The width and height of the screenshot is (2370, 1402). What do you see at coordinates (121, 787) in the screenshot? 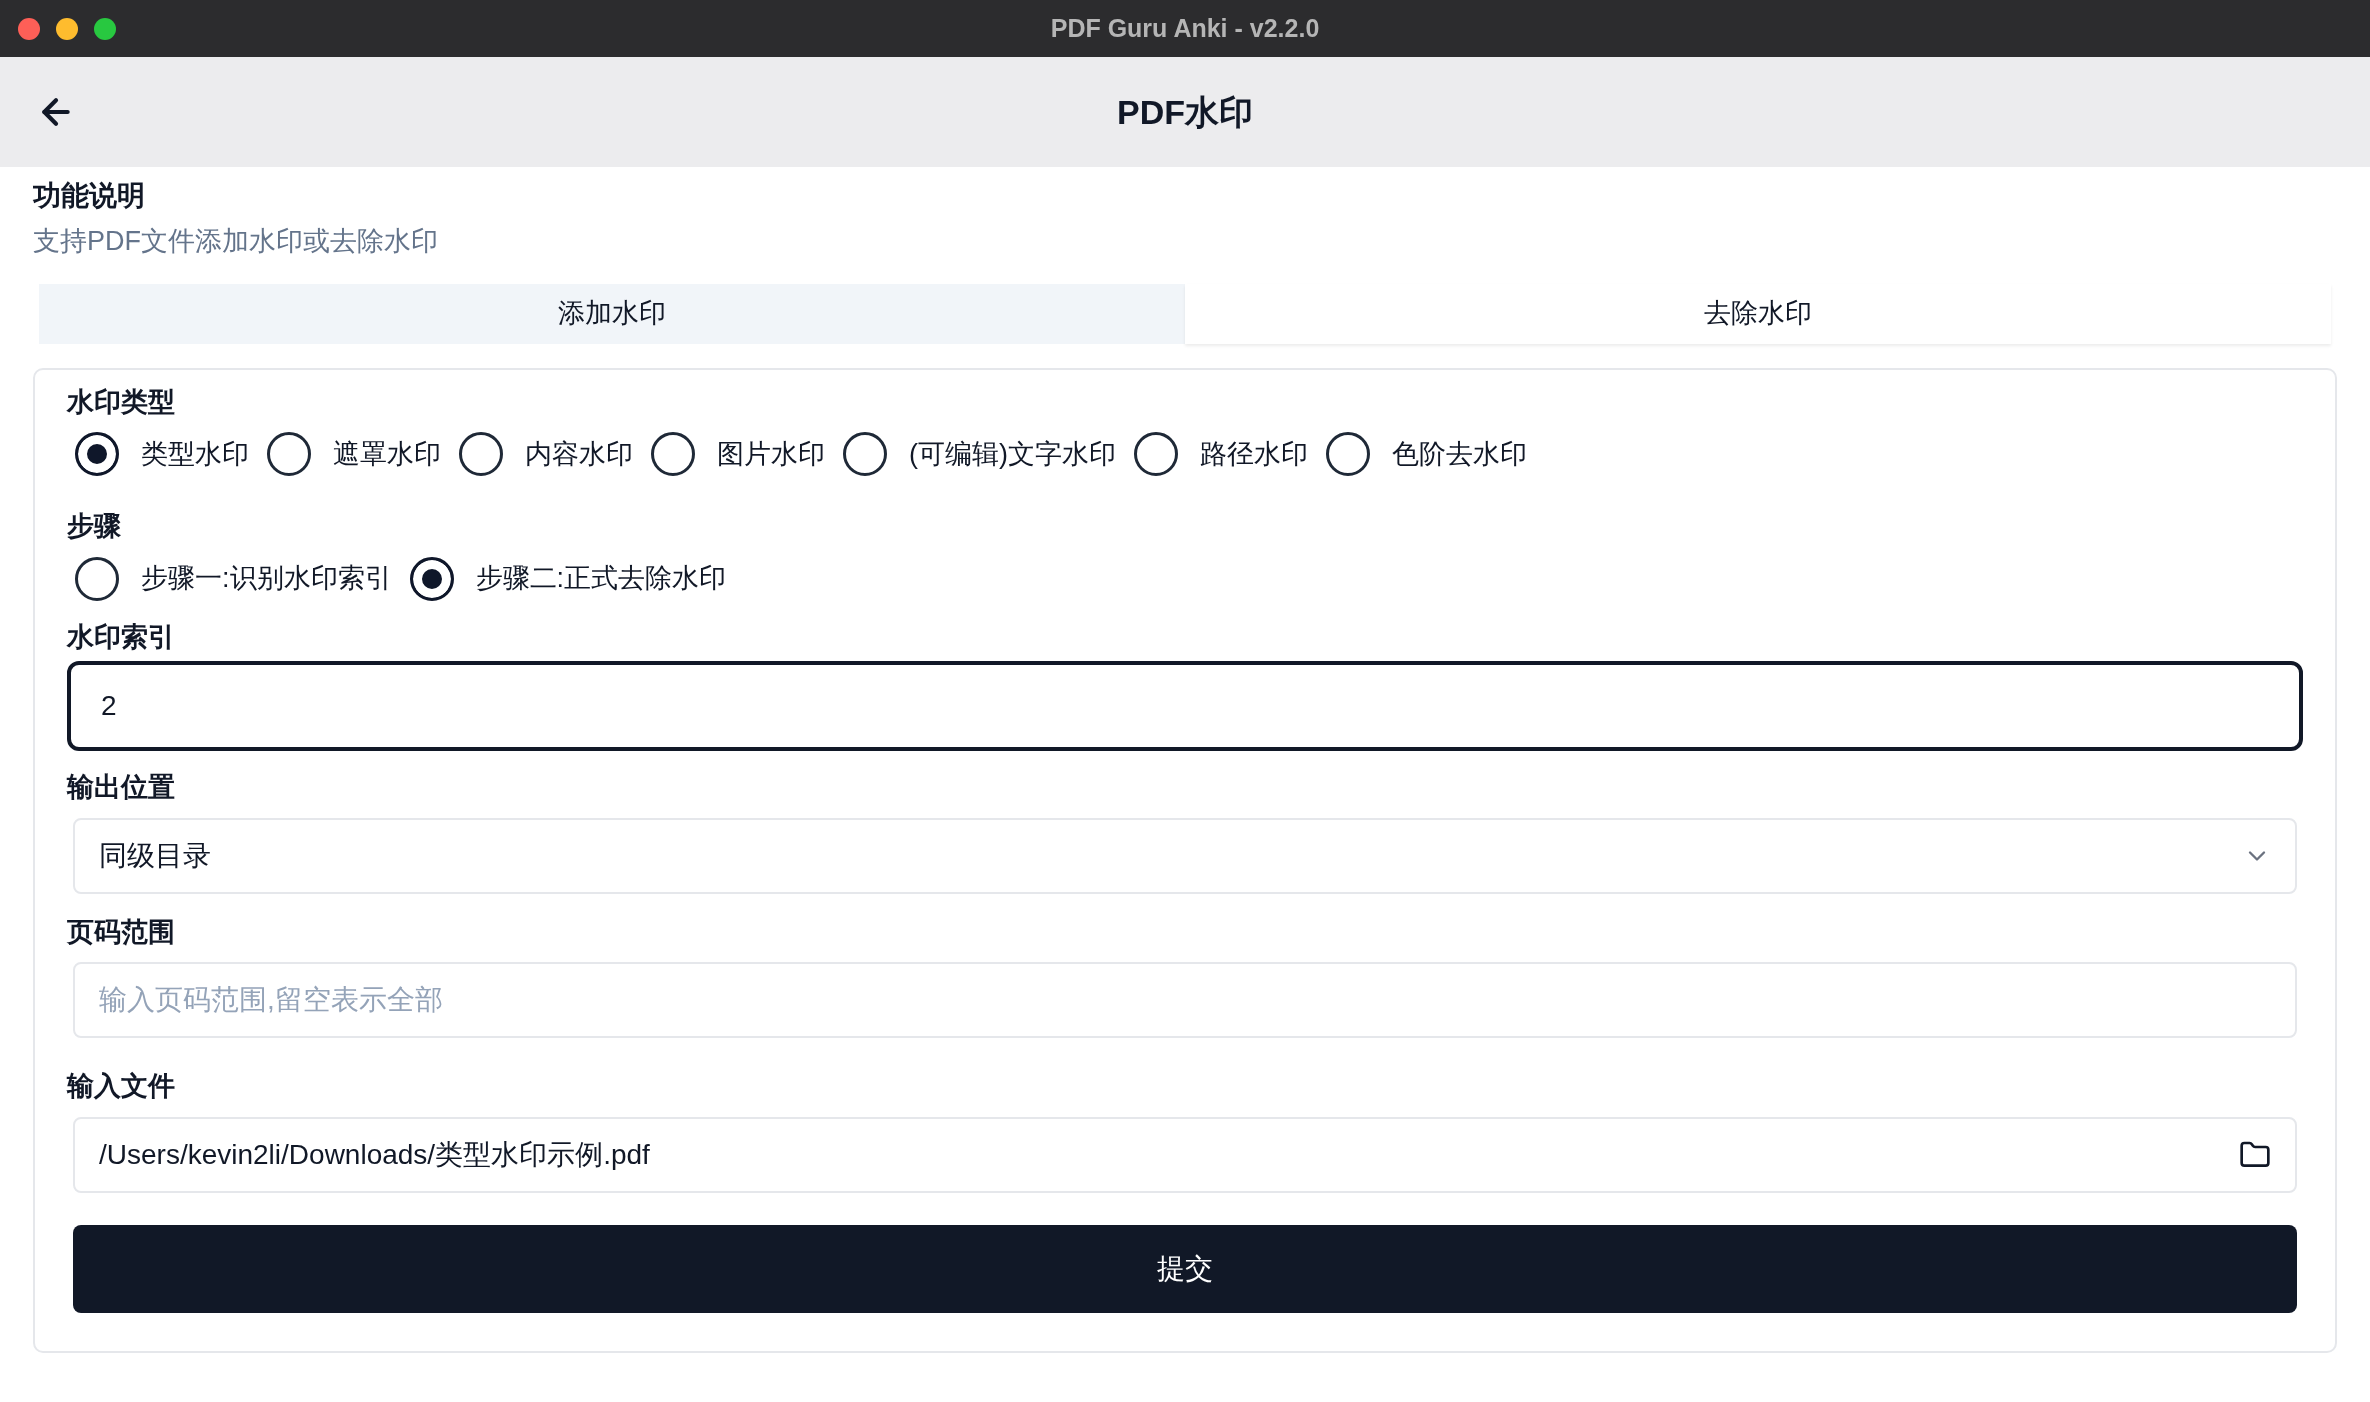
I see `field-label: 输出位置` at bounding box center [121, 787].